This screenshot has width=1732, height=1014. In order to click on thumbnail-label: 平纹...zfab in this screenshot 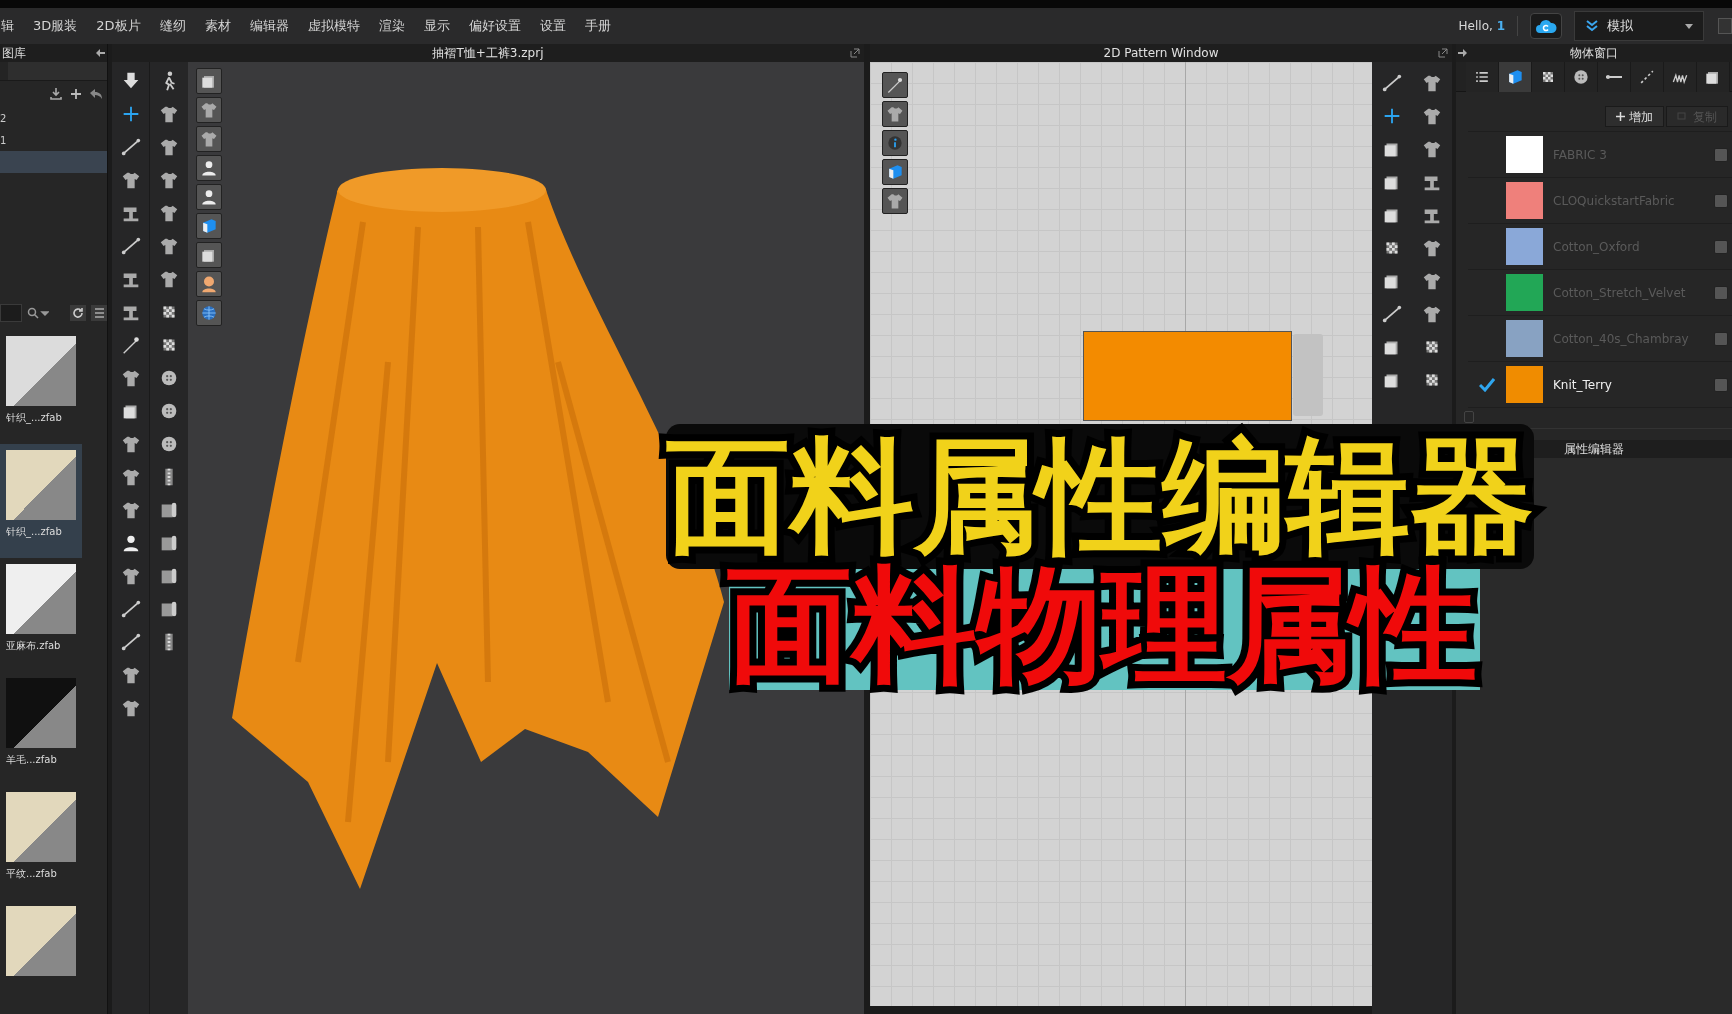, I will do `click(32, 874)`.